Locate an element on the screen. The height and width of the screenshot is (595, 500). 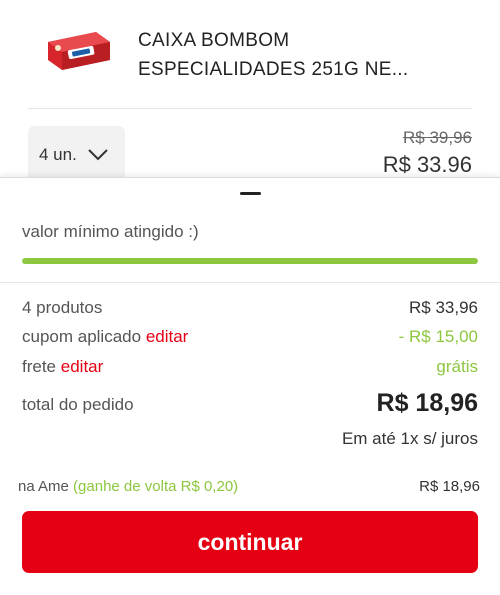
ame-cashback: (ganhe de volta R$ 0,20) is located at coordinates (156, 486).